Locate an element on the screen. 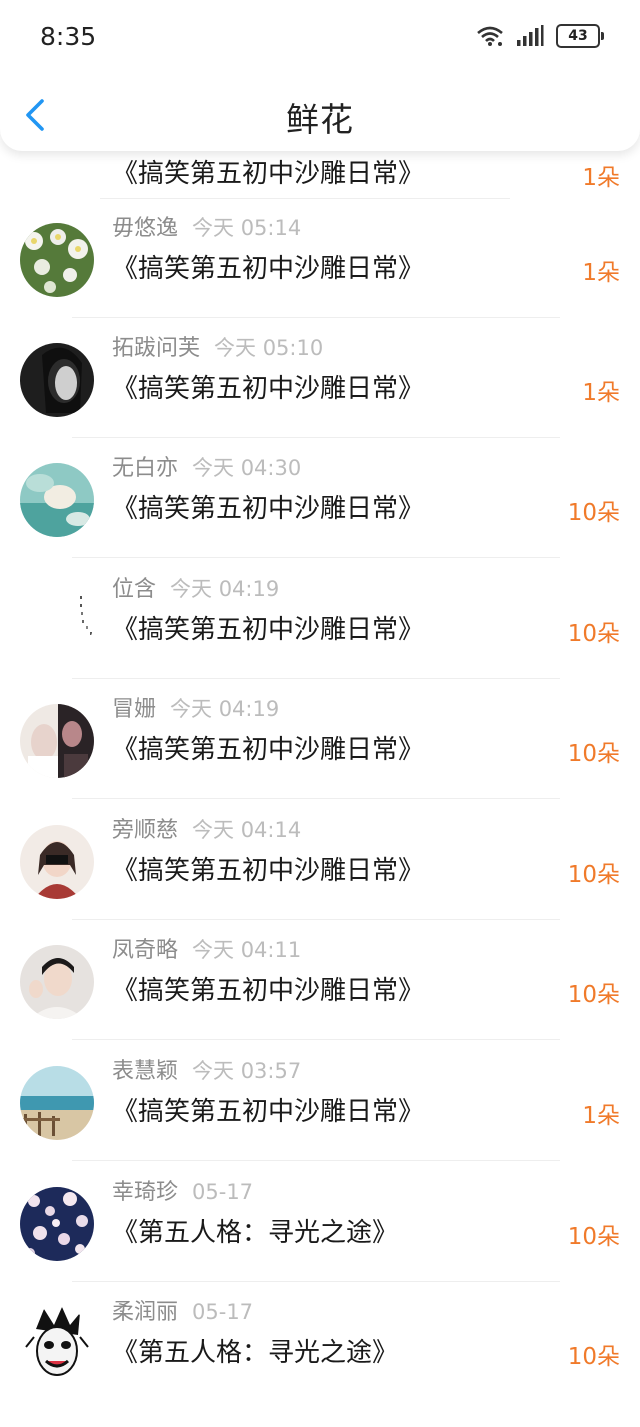  list-item: 冒姗 今天 04:19 《搞笑第五初中沙雕日常》 10朵 is located at coordinates (320, 760).